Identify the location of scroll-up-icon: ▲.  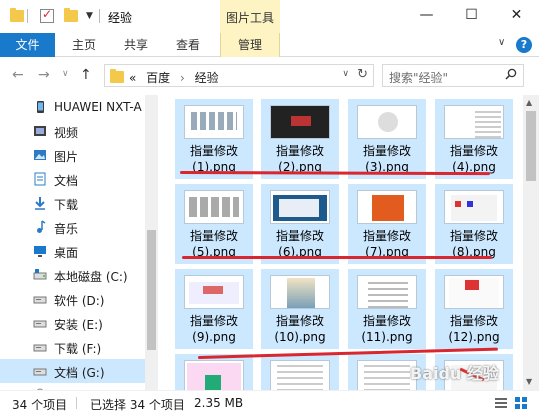
(529, 102).